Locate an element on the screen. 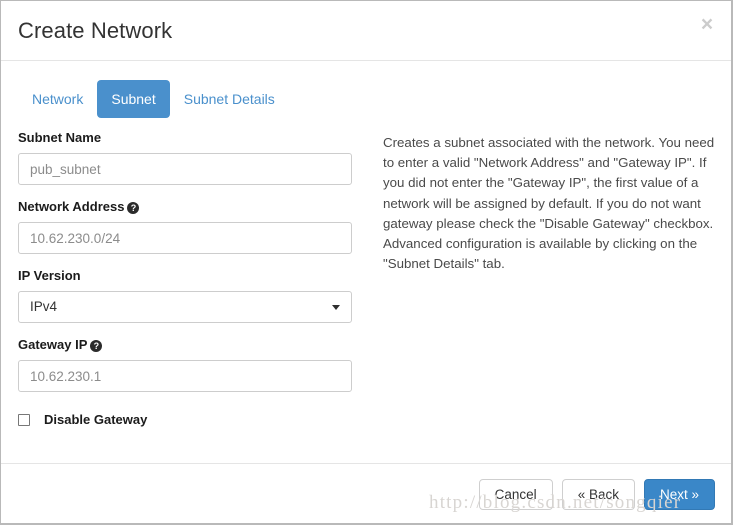  network-address-label-text: Network Address is located at coordinates (71, 206).